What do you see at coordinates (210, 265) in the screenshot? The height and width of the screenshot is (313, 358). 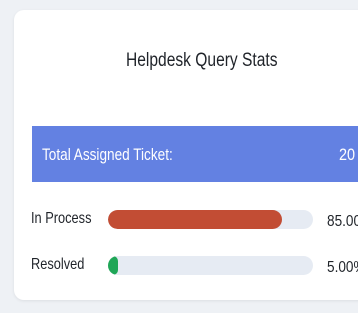 I see `resolved-progress-track` at bounding box center [210, 265].